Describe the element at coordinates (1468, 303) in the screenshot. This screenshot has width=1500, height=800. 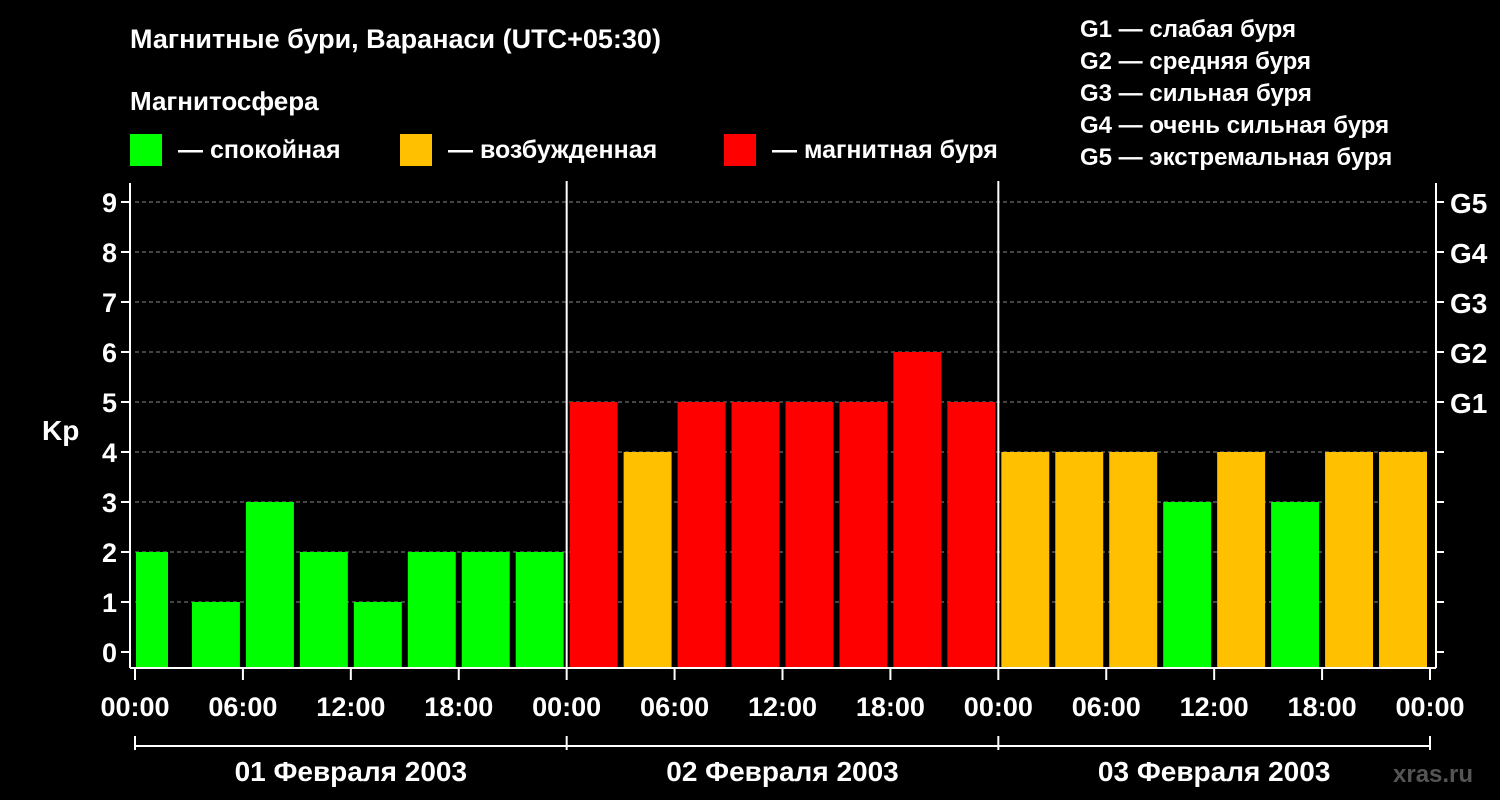
I see `g-tick-label: G3` at that location.